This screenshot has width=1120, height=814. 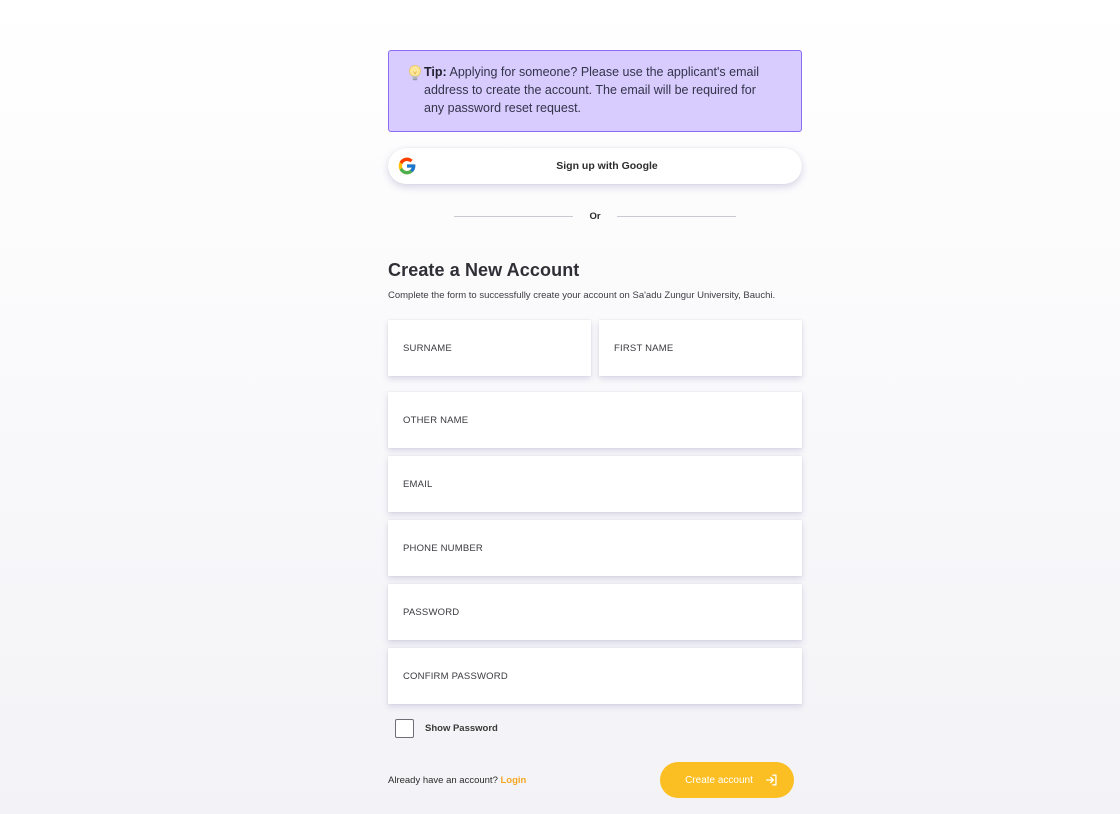 What do you see at coordinates (435, 72) in the screenshot?
I see `tip-label: Tip:` at bounding box center [435, 72].